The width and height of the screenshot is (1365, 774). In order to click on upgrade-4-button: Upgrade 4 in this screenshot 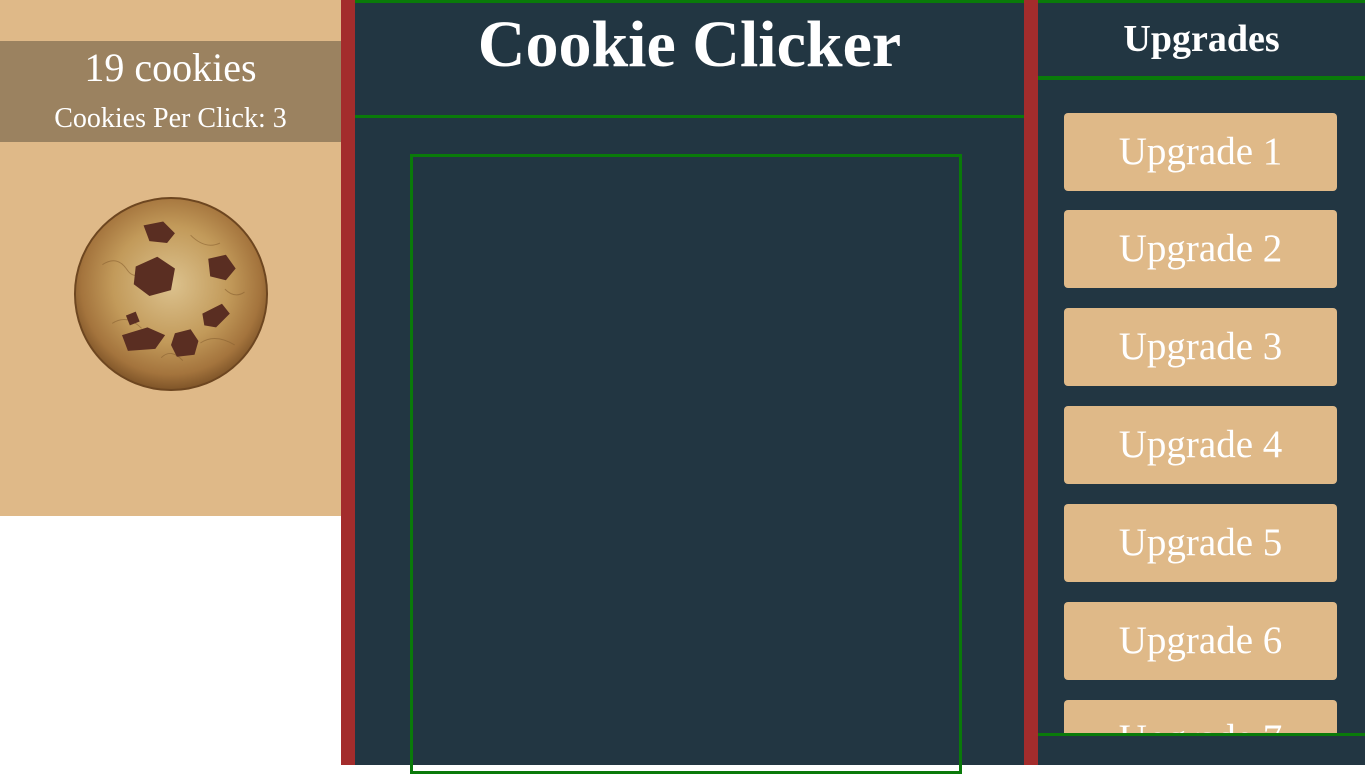, I will do `click(1200, 445)`.